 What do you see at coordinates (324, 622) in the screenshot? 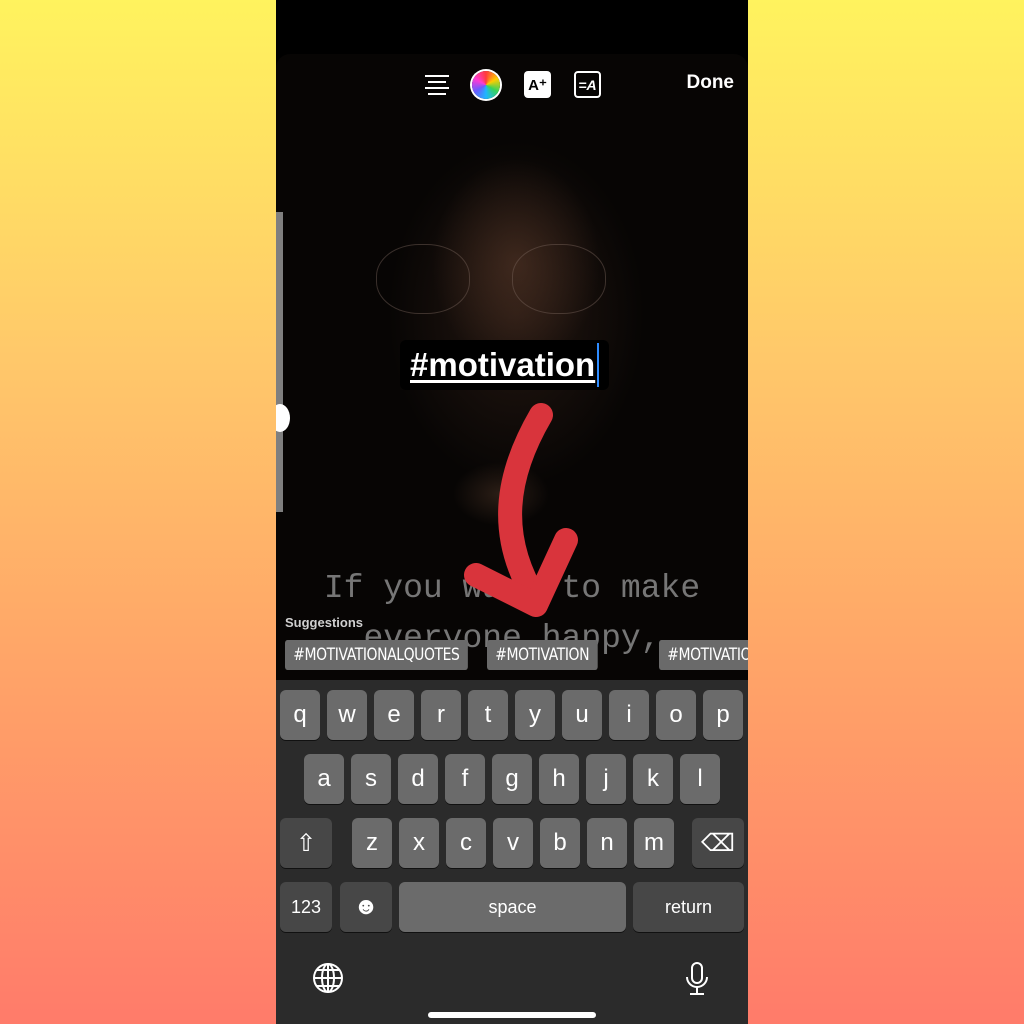
I see `suggestions-label: Suggestions` at bounding box center [324, 622].